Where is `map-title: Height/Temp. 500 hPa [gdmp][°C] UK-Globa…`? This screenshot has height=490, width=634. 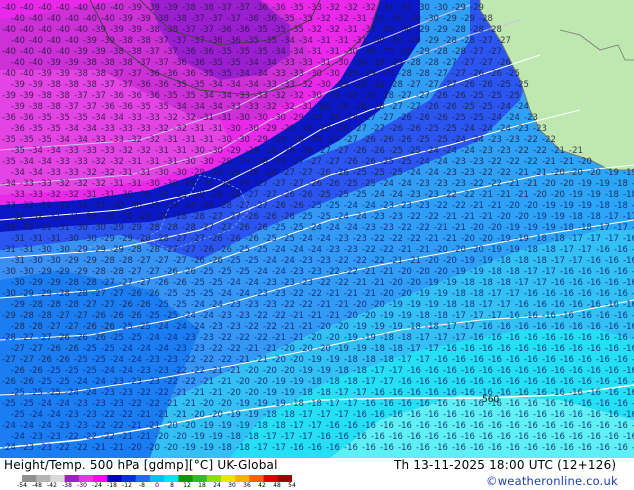 map-title: Height/Temp. 500 hPa [gdmp][°C] UK-Globa… is located at coordinates (141, 465).